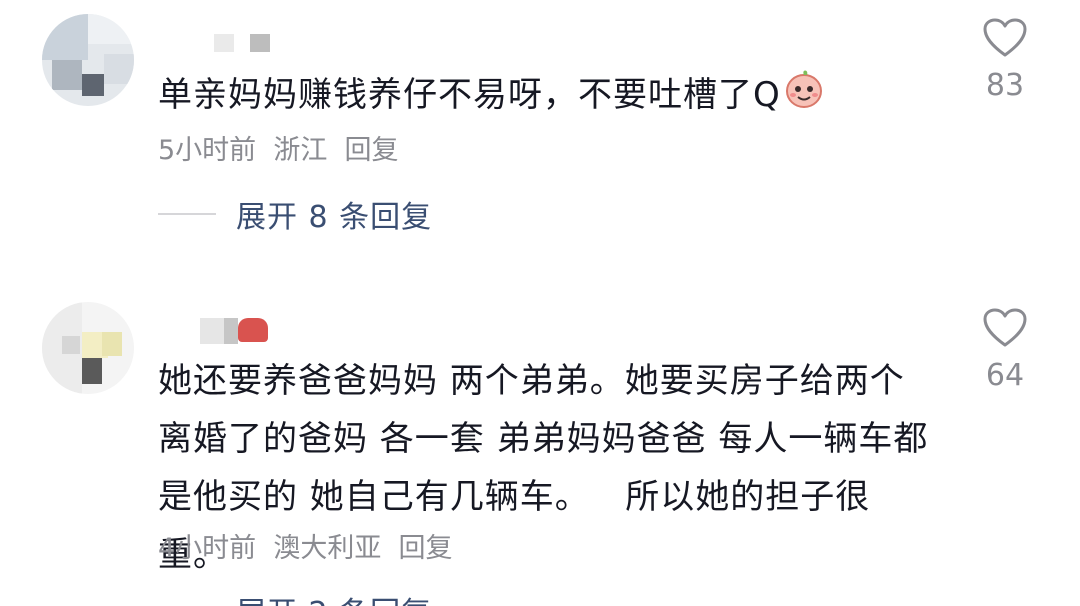 The width and height of the screenshot is (1080, 606). Describe the element at coordinates (187, 214) in the screenshot. I see `divider-line` at that location.